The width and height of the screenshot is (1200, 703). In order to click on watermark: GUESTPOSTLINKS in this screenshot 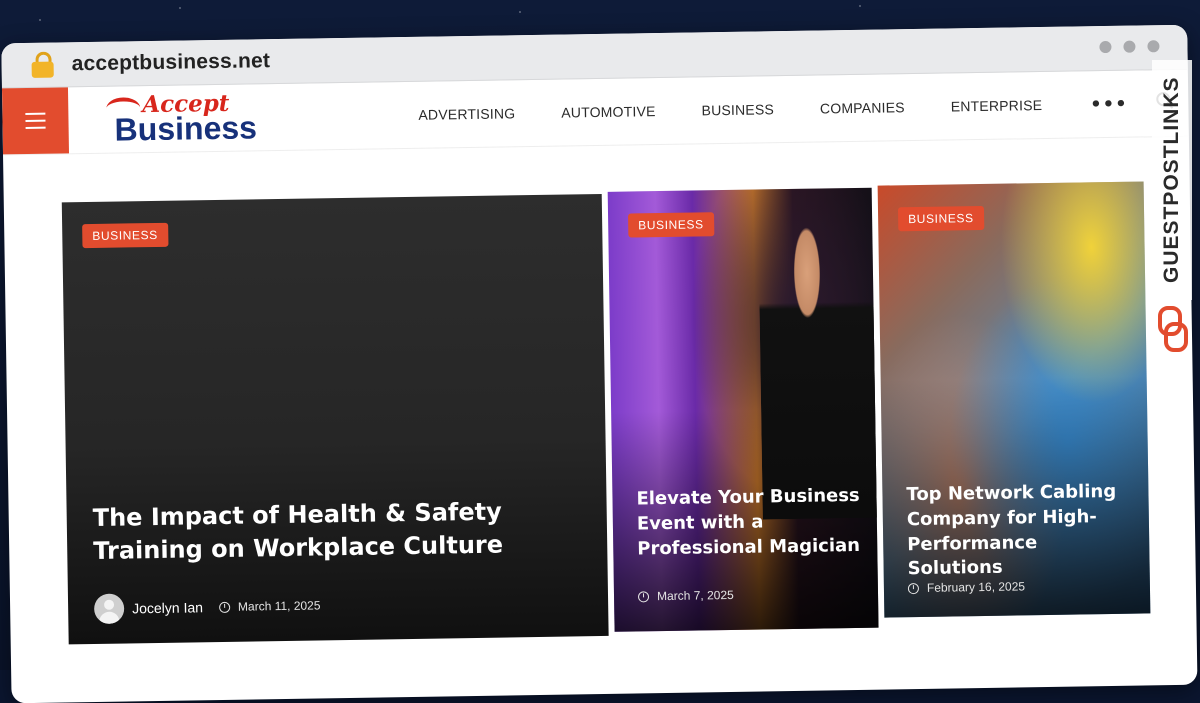, I will do `click(1172, 210)`.